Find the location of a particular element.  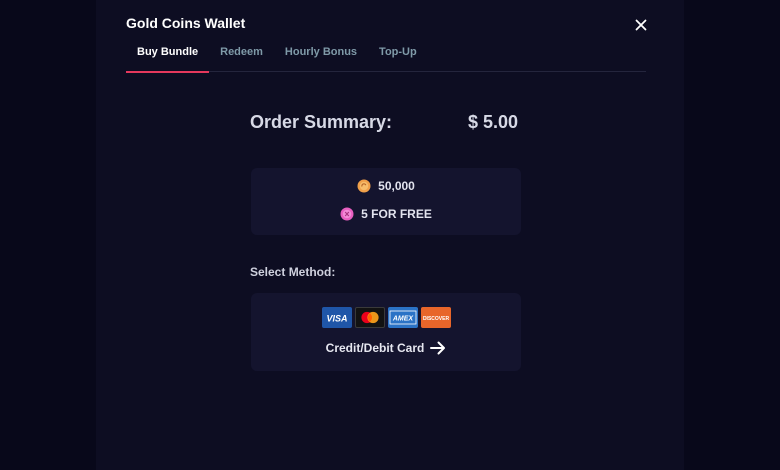

svg-text: DISCOVER is located at coordinates (436, 319).